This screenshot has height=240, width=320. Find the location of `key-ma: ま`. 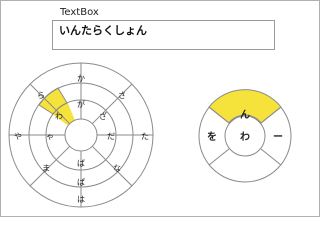

key-ma: ま is located at coordinates (46, 168).